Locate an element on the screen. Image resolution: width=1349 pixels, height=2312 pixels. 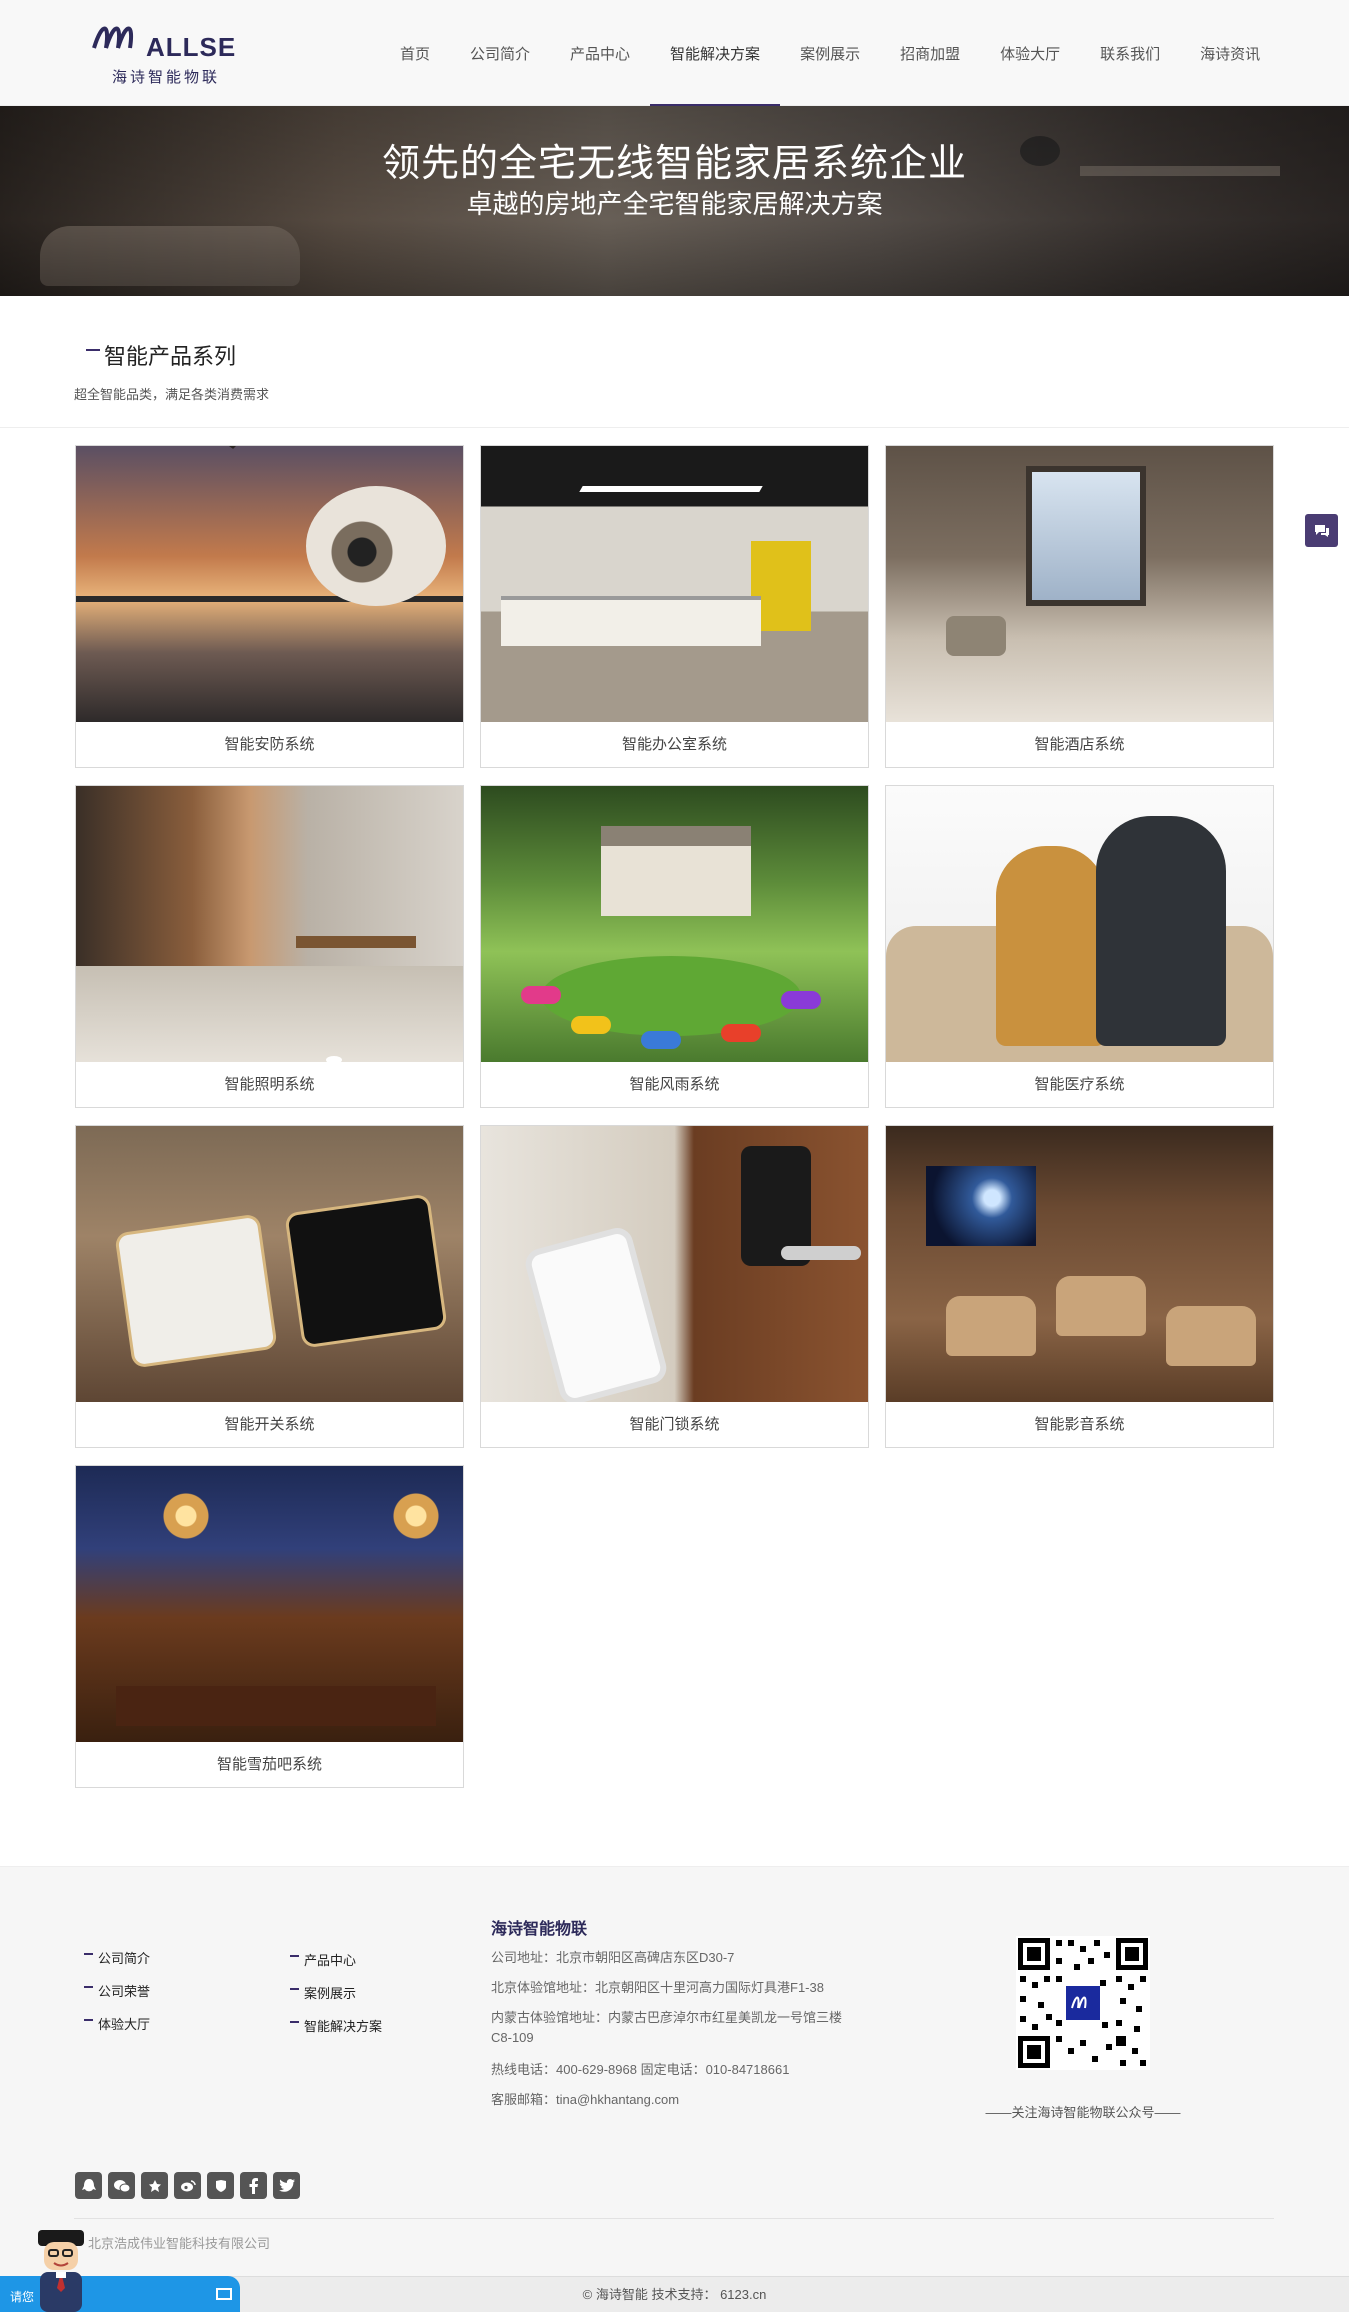
footer-showroom-beijing: 北京体验馆地址：北京朝阳区十里河高力国际灯具港F1-38 is located at coordinates (657, 1987).